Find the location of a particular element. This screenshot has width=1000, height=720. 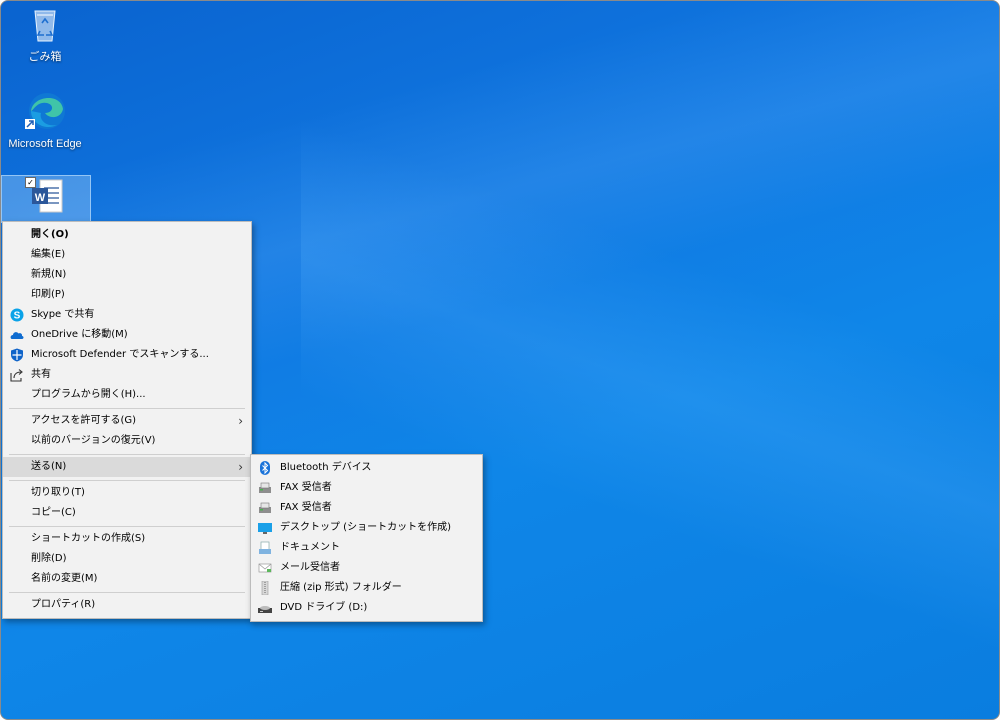

menu-item-share: 共有 is located at coordinates (127, 375).